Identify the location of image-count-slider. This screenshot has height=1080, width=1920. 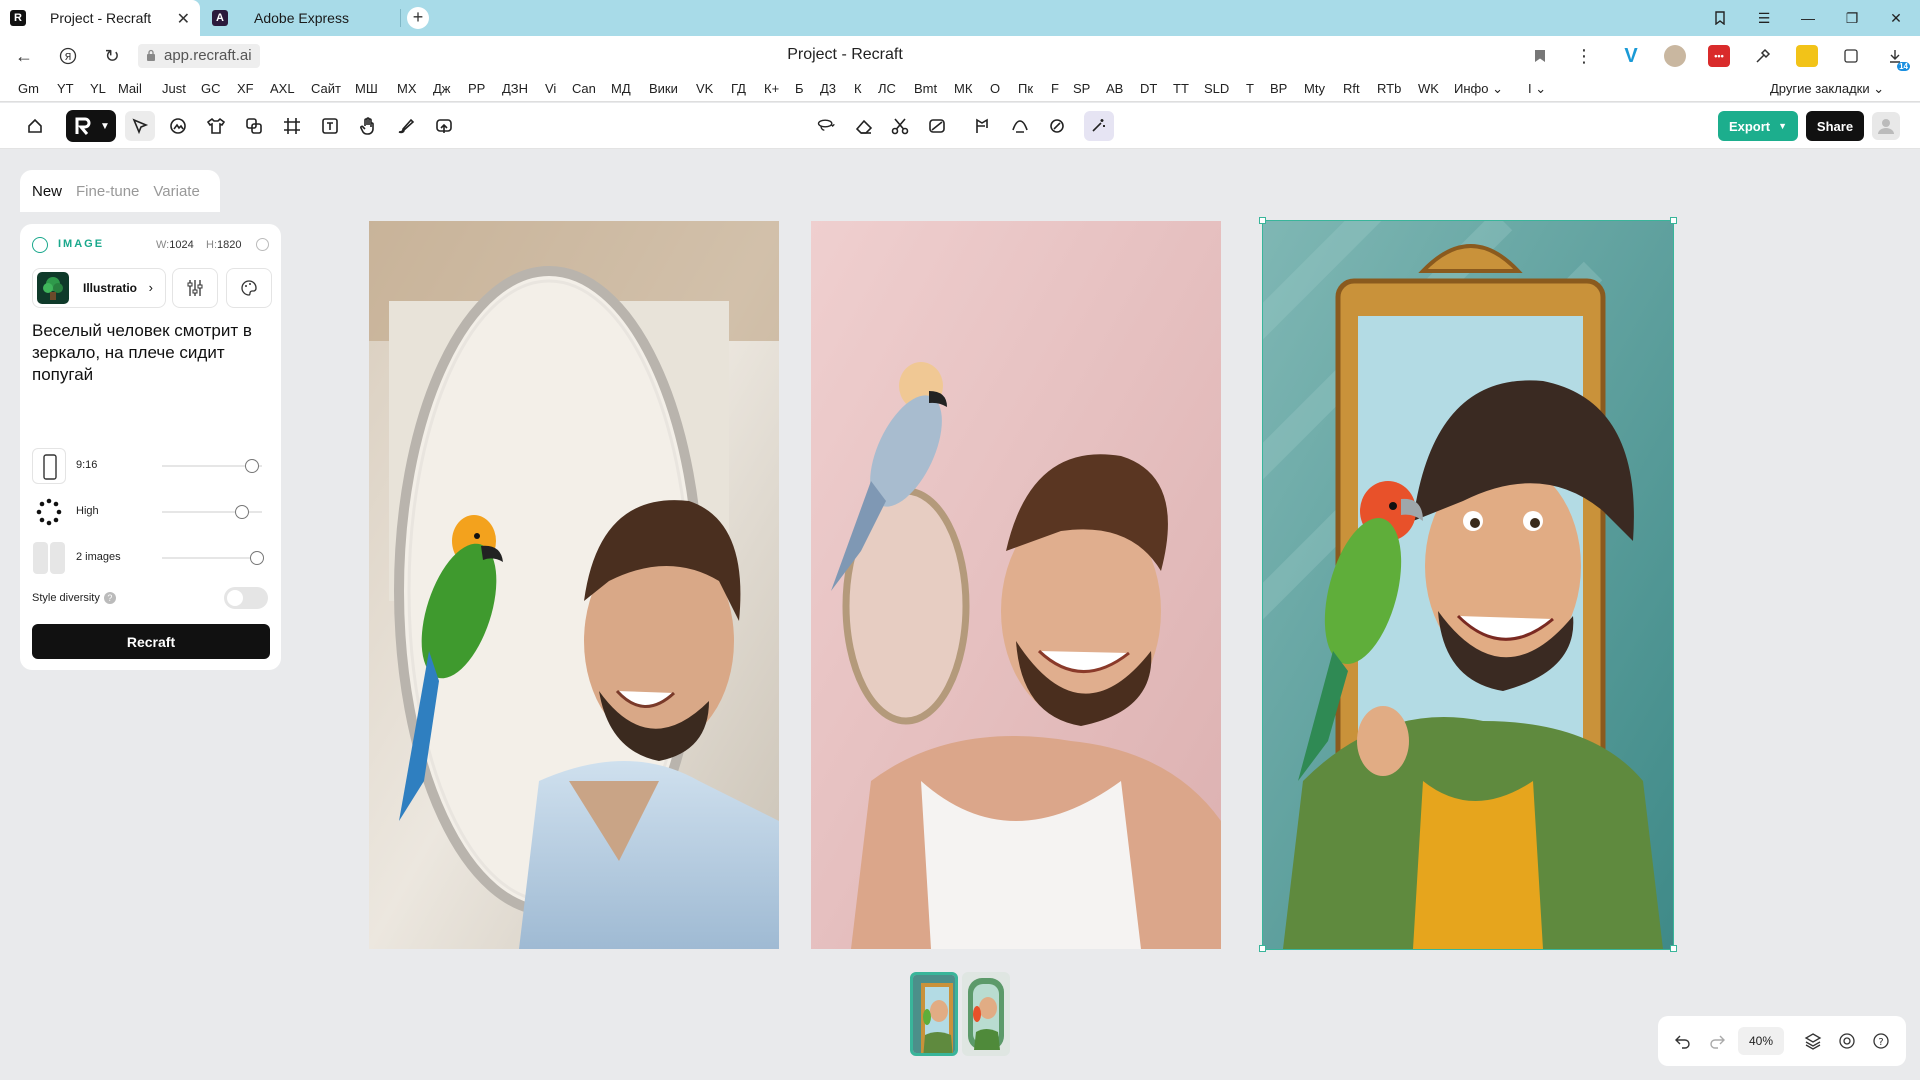
(212, 558).